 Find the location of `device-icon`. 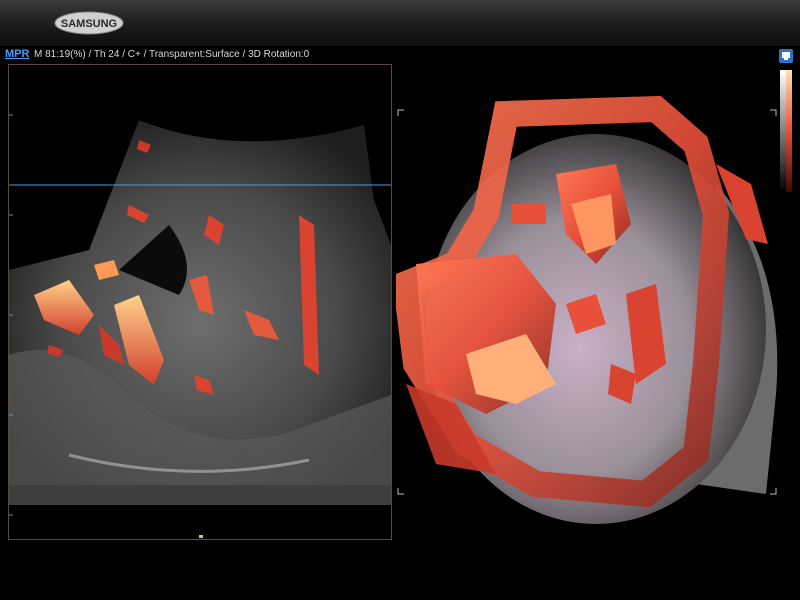

device-icon is located at coordinates (786, 56).